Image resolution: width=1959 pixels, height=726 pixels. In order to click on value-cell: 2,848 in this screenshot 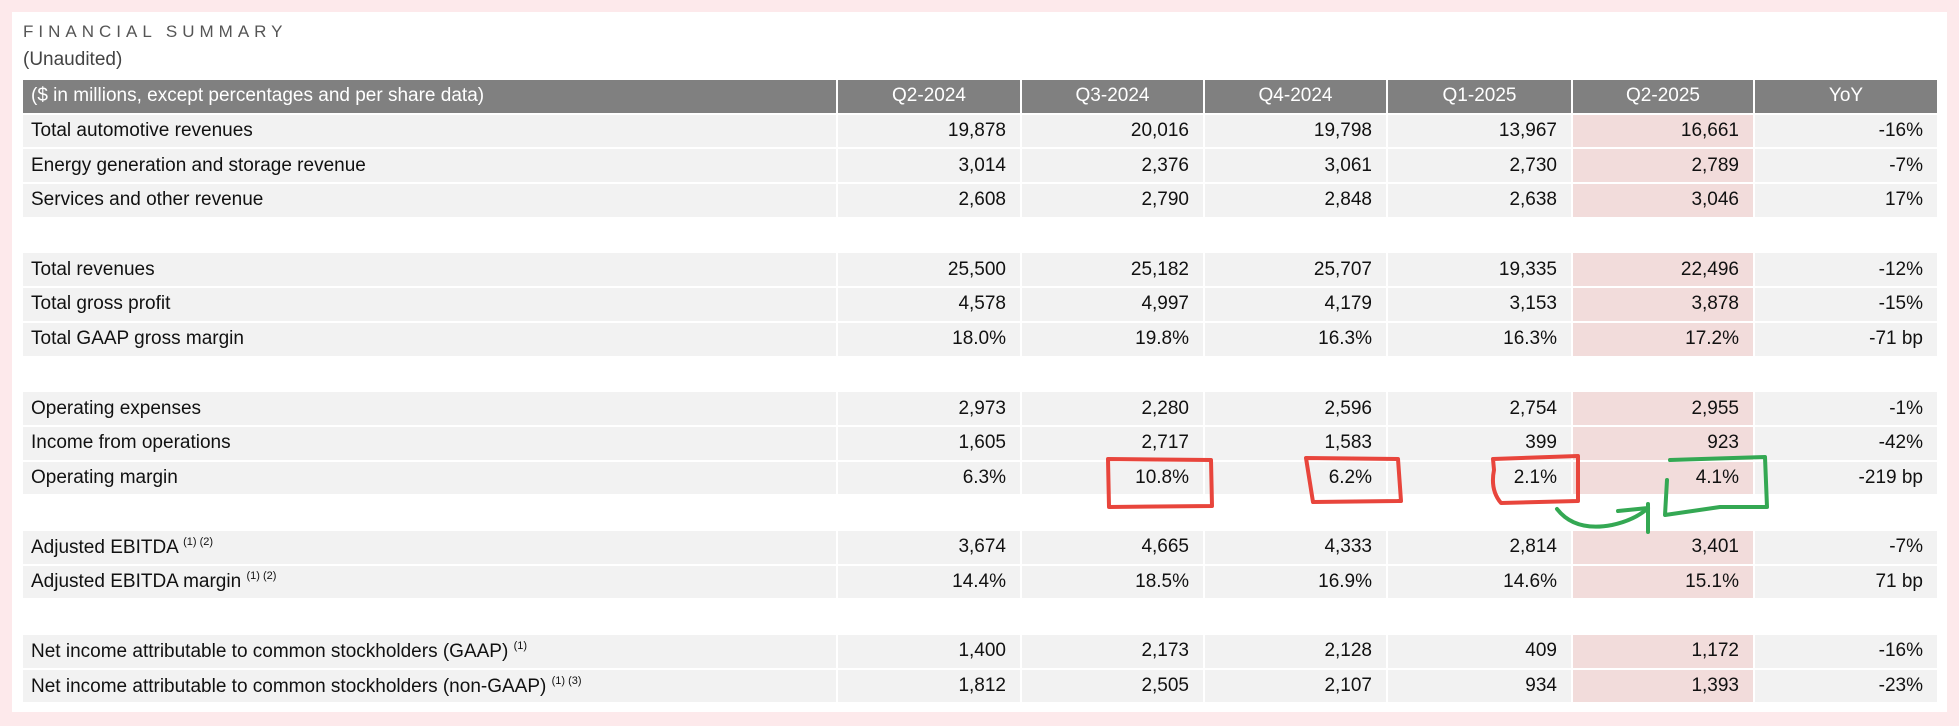, I will do `click(1296, 201)`.